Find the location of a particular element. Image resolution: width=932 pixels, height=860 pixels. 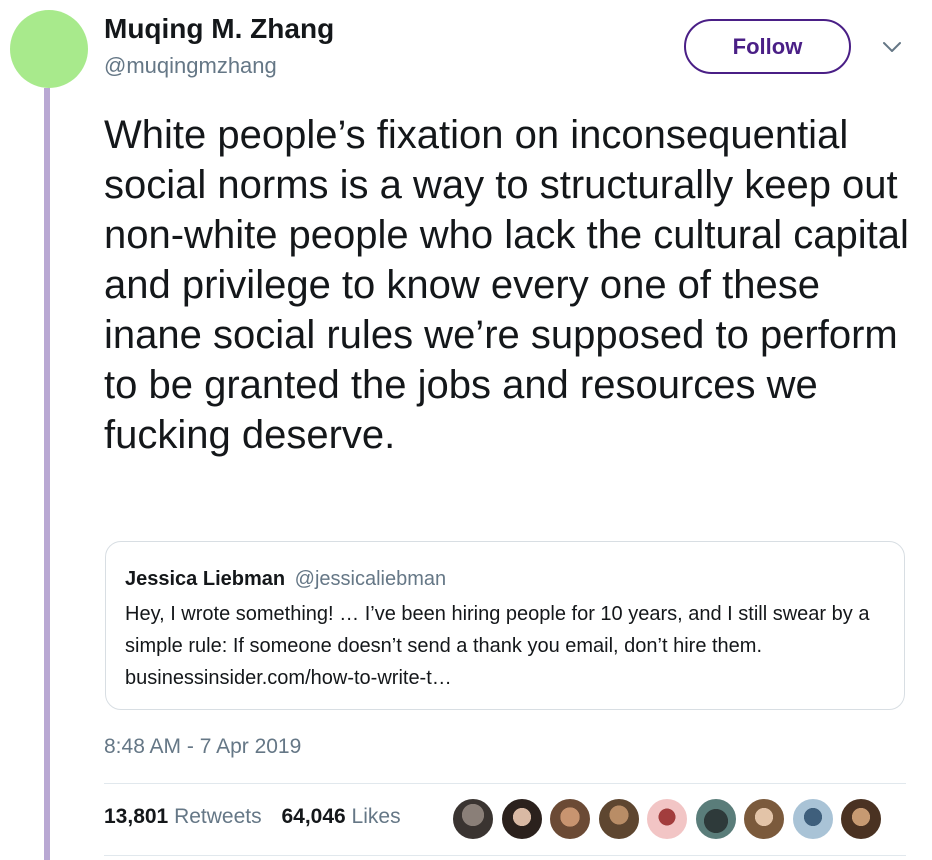

thread-line is located at coordinates (47, 474).